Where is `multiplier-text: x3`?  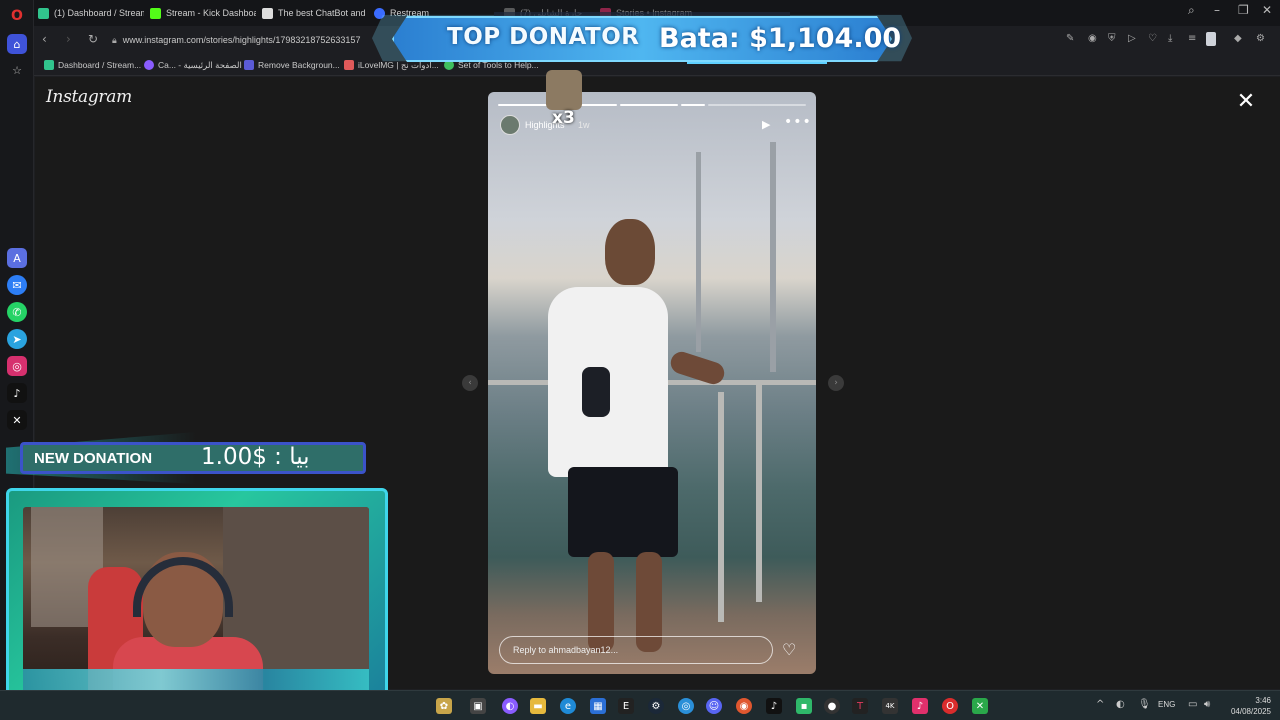 multiplier-text: x3 is located at coordinates (563, 118).